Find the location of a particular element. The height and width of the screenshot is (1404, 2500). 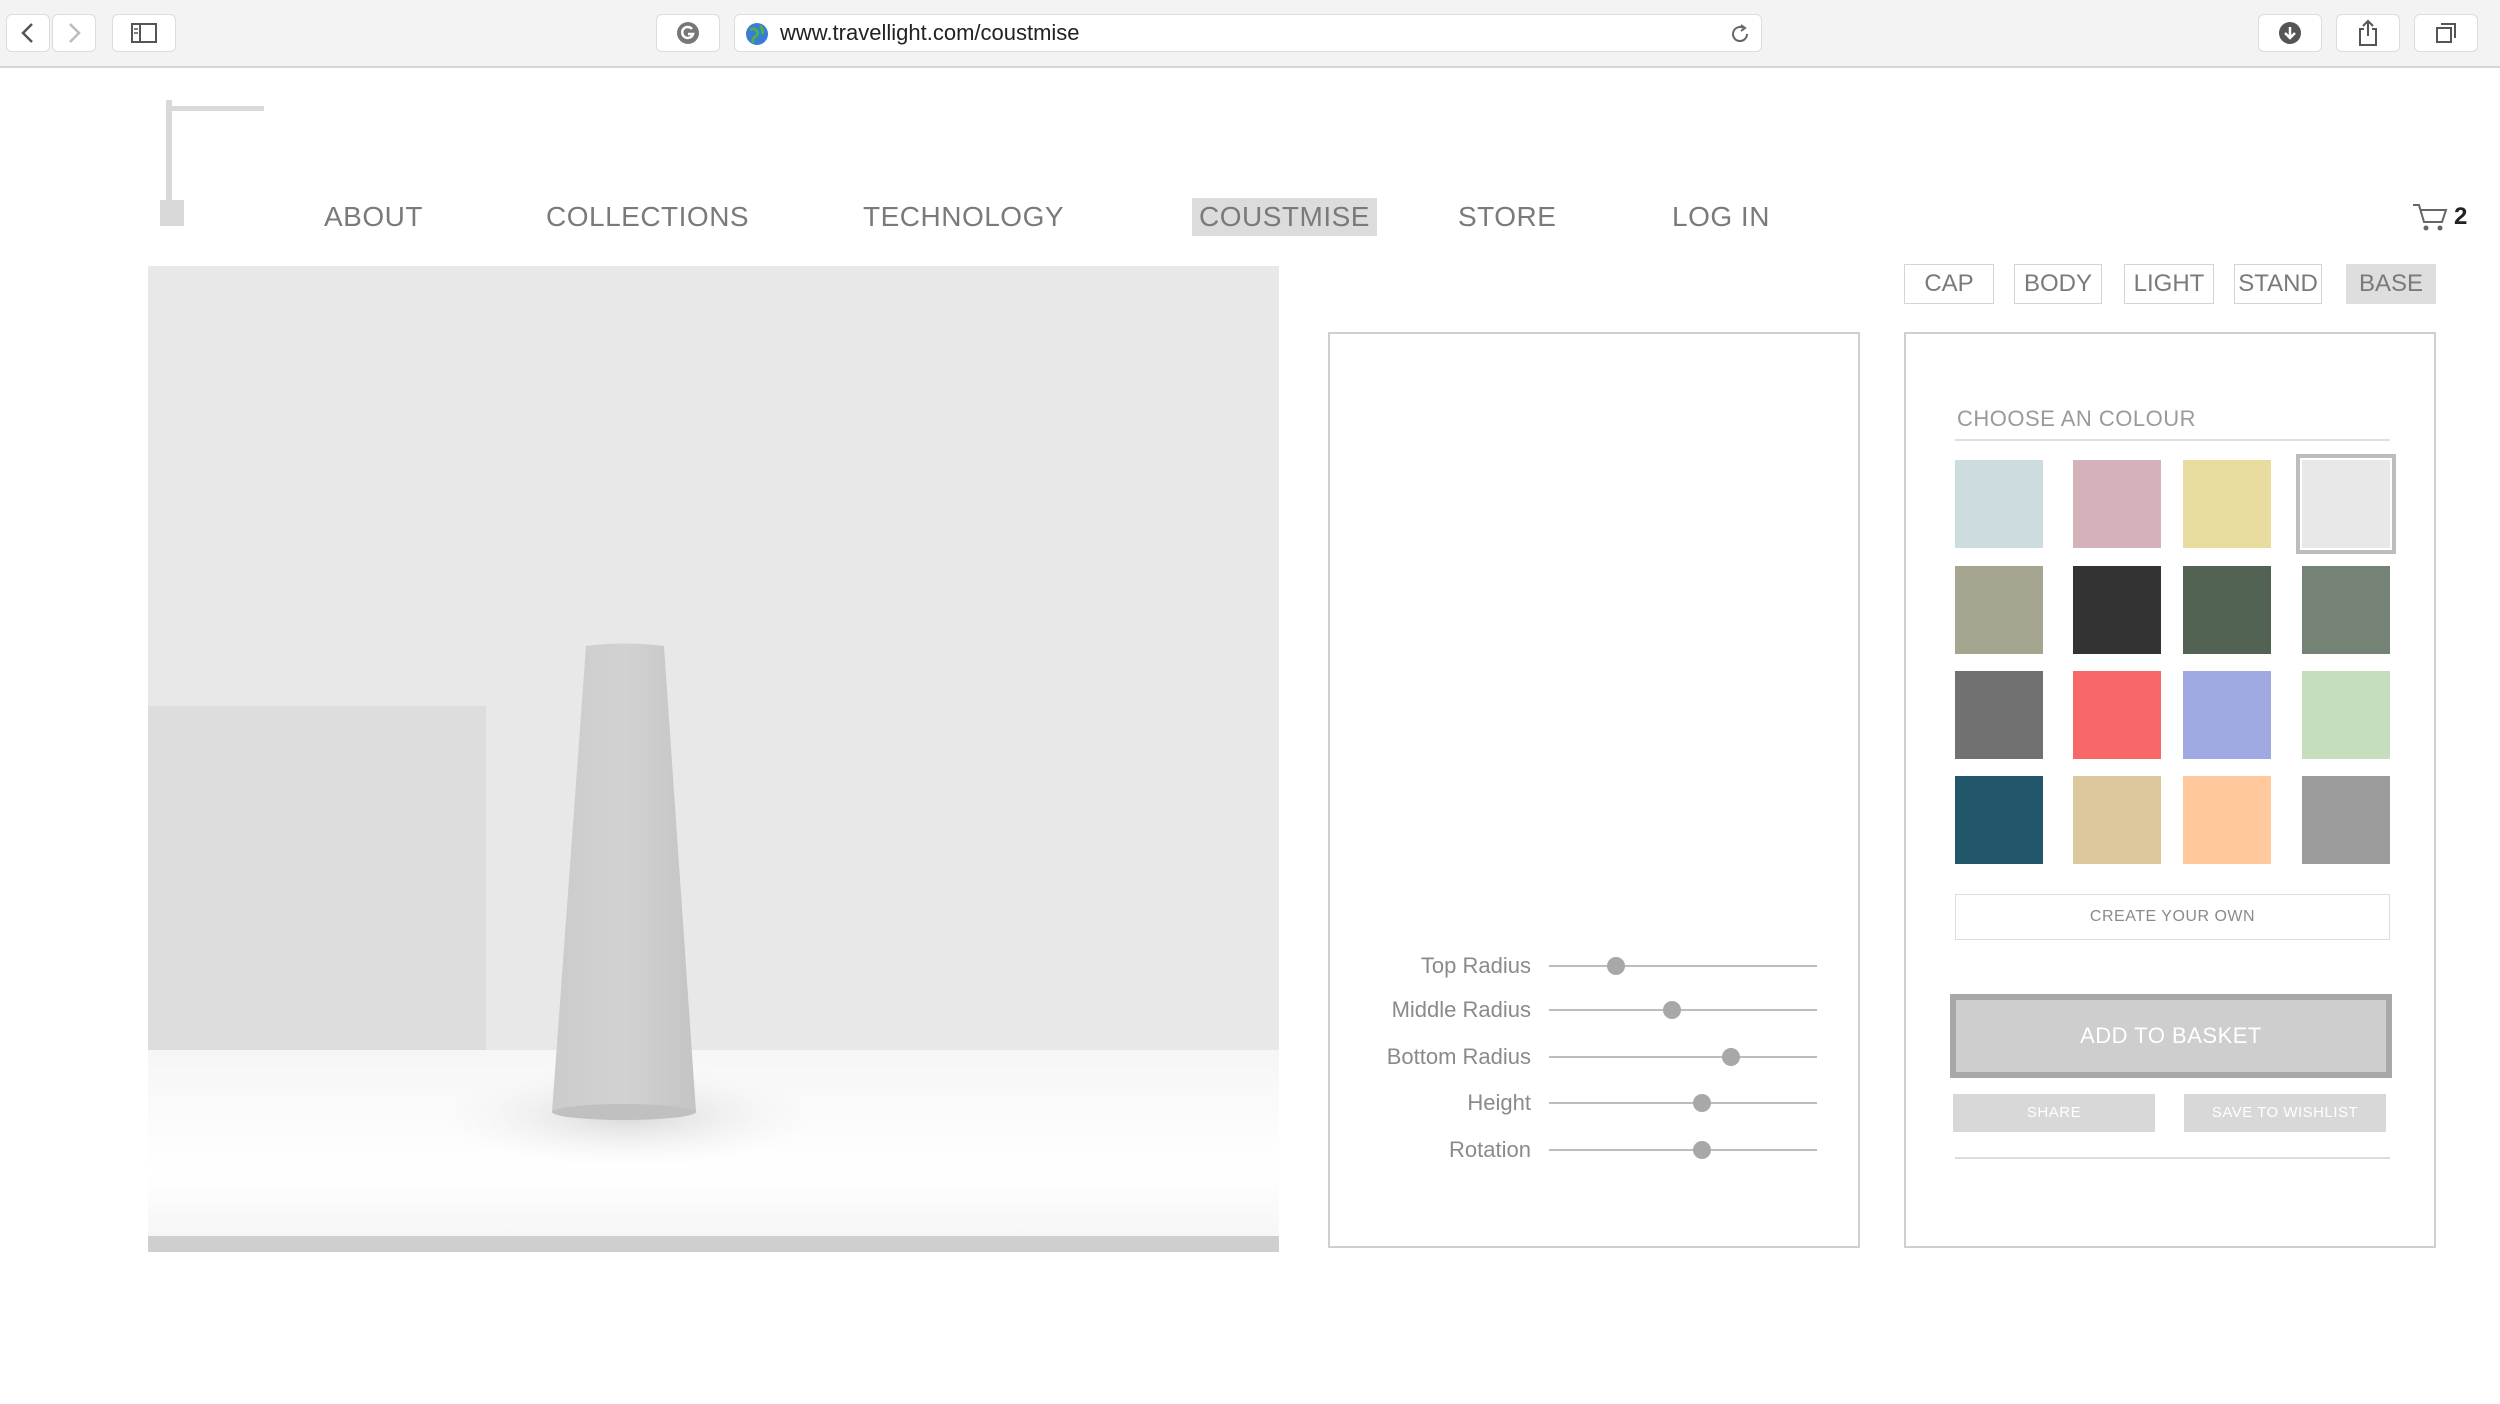

add-to-basket-button: ADD TO BASKET is located at coordinates (2171, 1036).